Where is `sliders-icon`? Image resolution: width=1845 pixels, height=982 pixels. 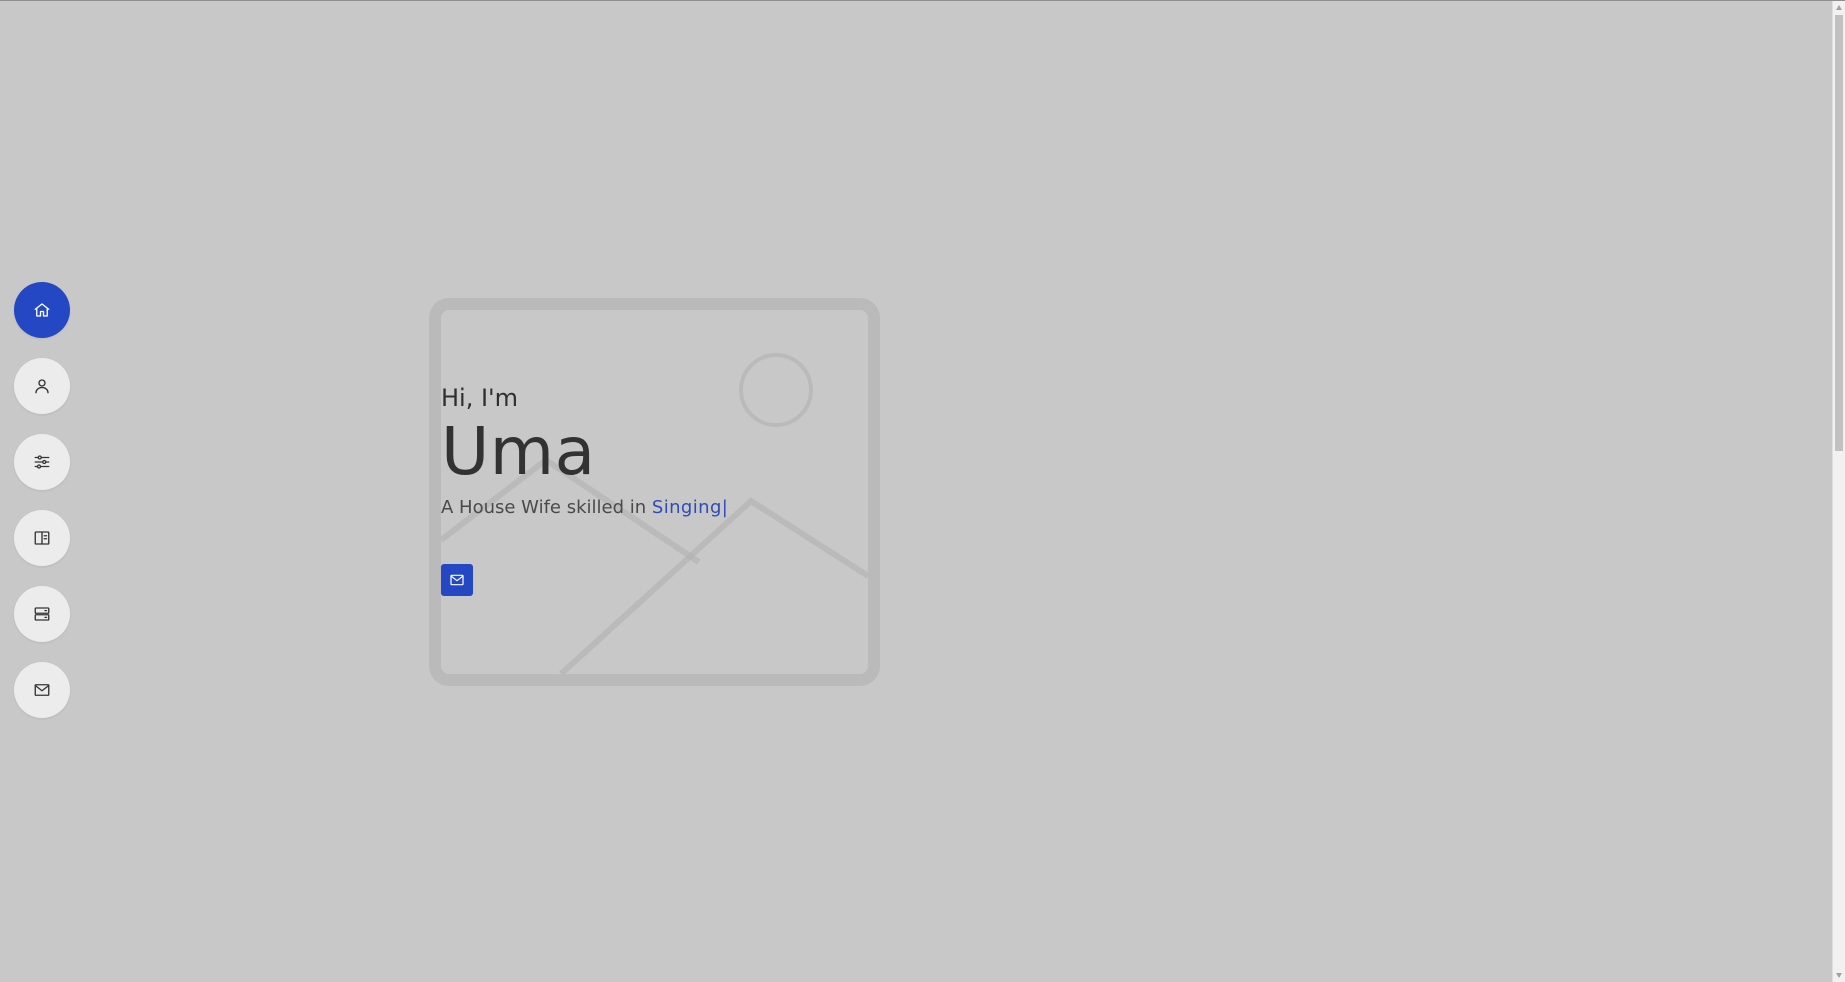 sliders-icon is located at coordinates (42, 462).